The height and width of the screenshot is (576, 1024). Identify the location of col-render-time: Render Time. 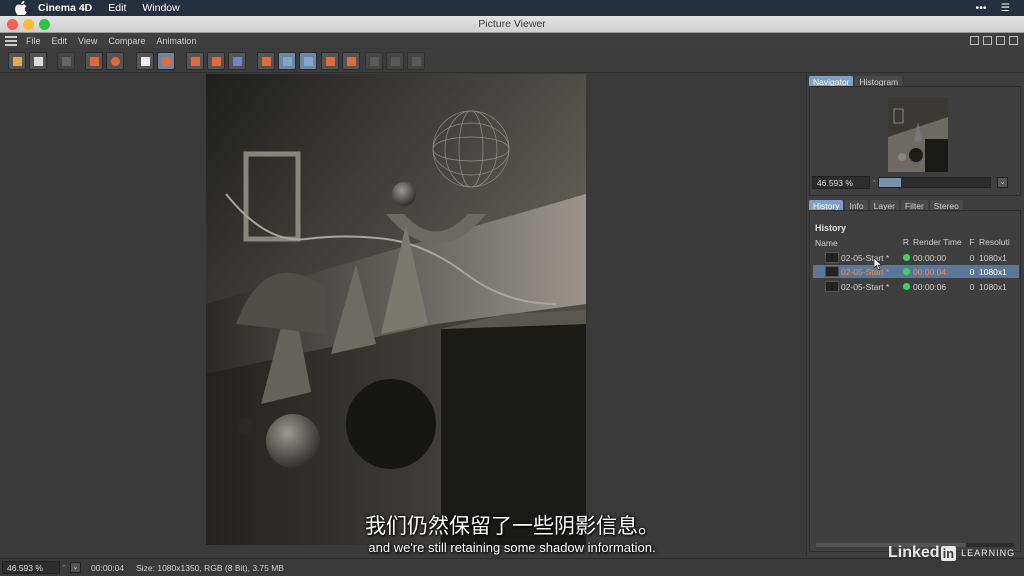
(939, 243).